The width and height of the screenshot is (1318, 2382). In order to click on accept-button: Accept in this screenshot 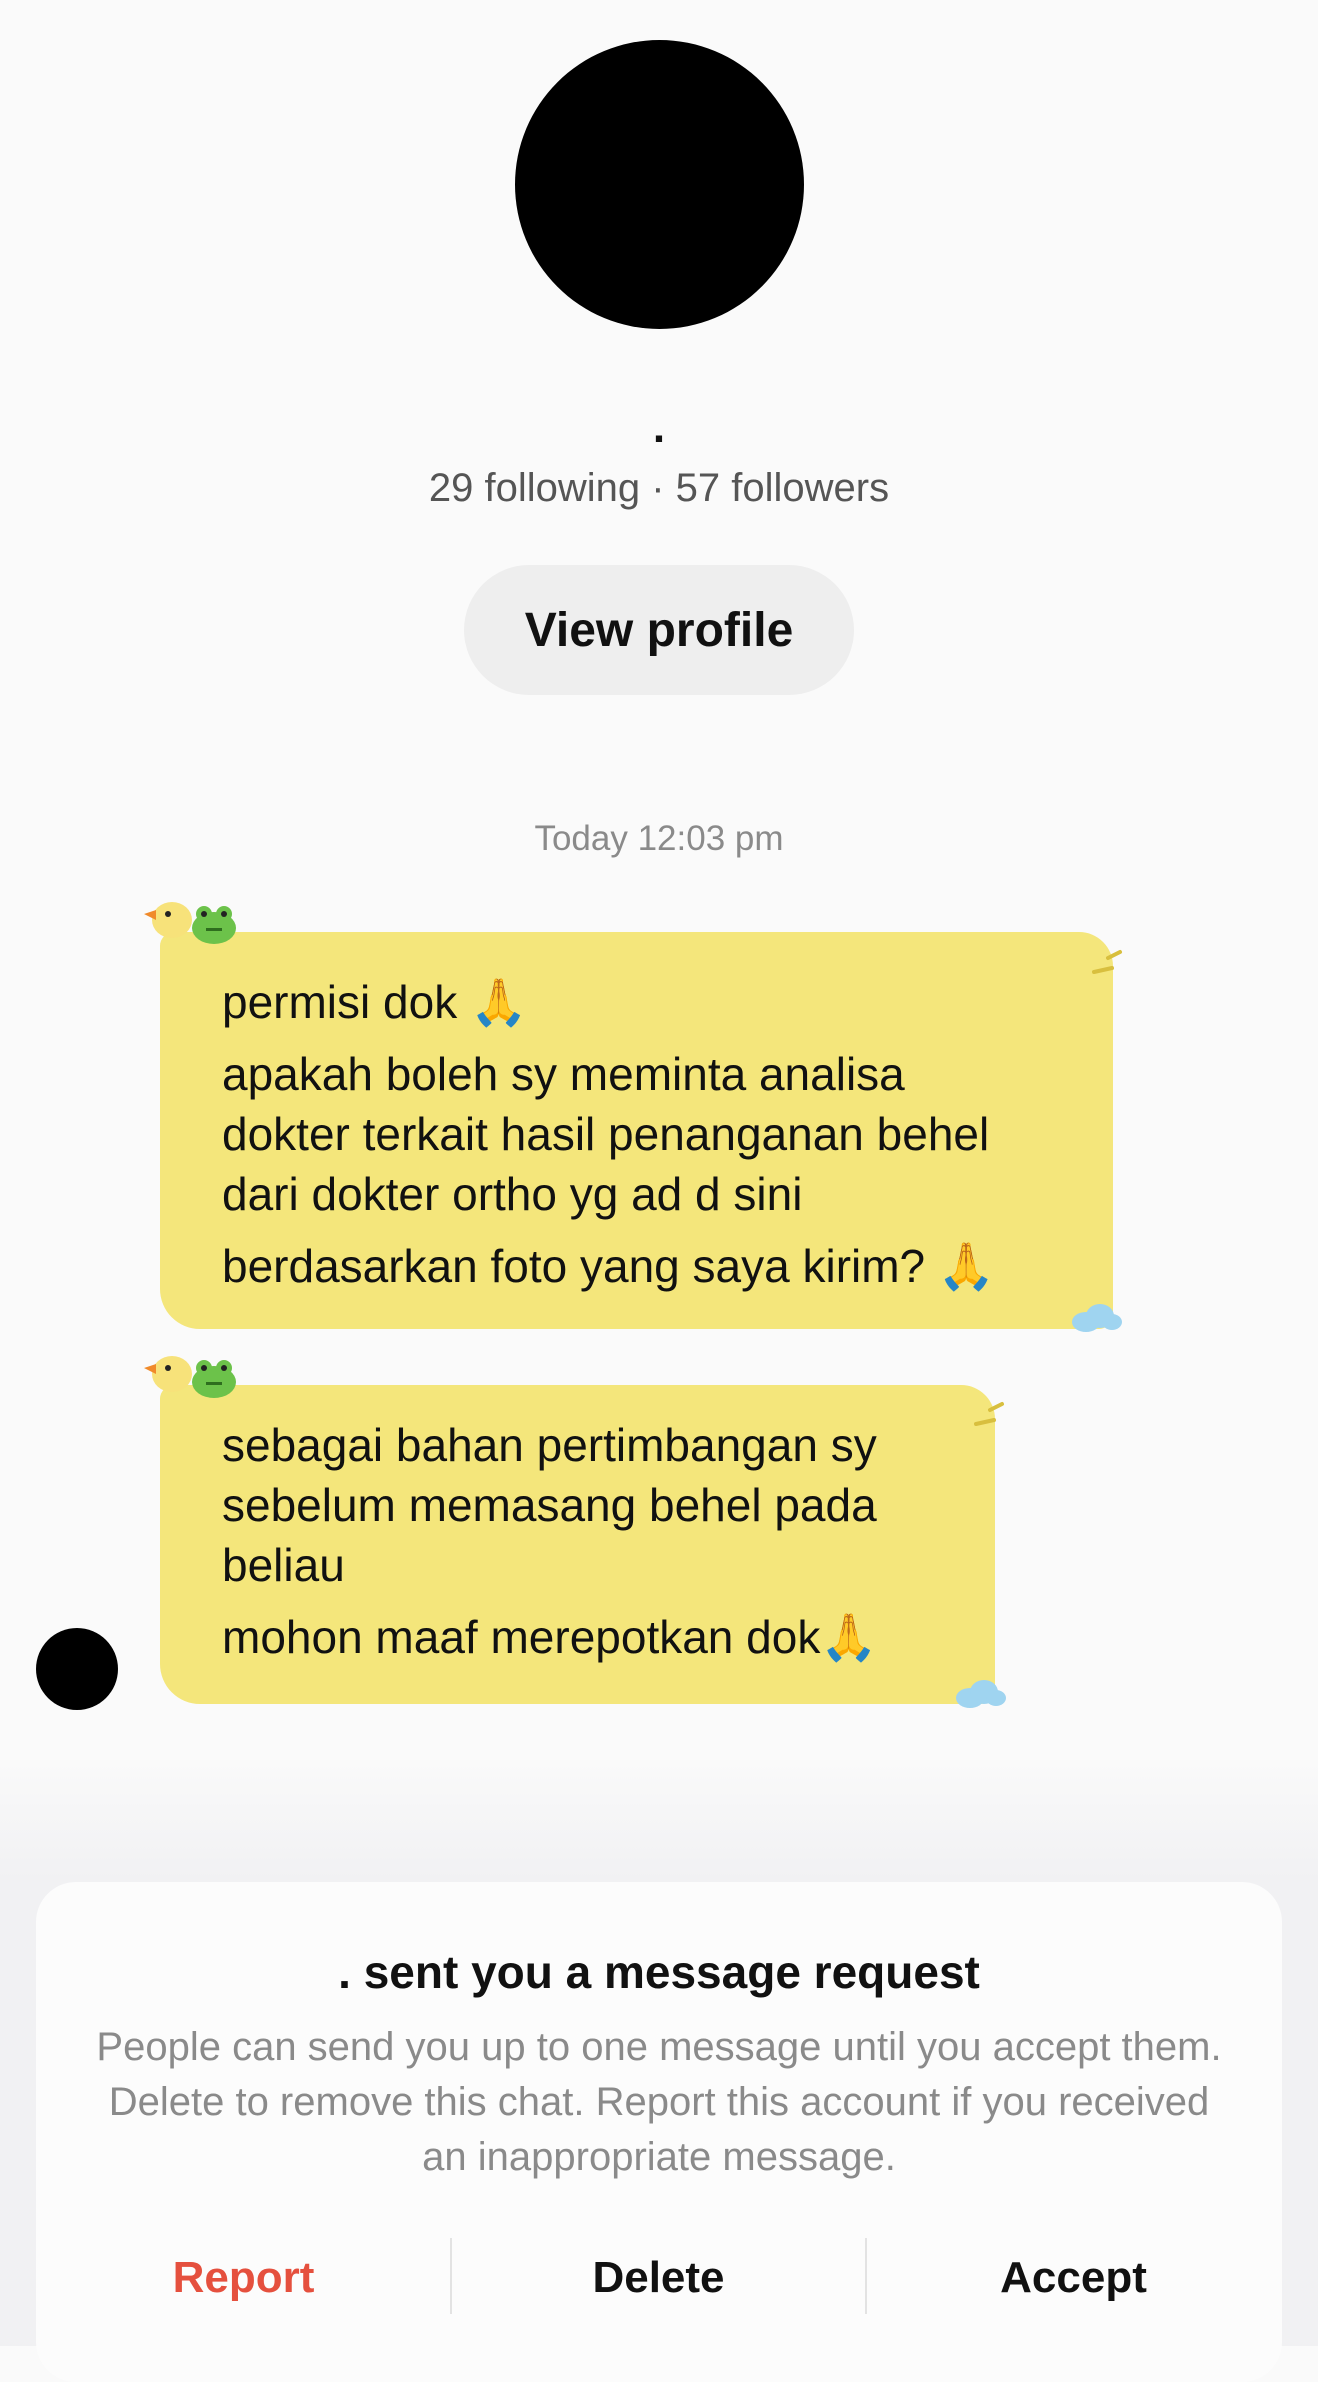, I will do `click(1073, 2278)`.